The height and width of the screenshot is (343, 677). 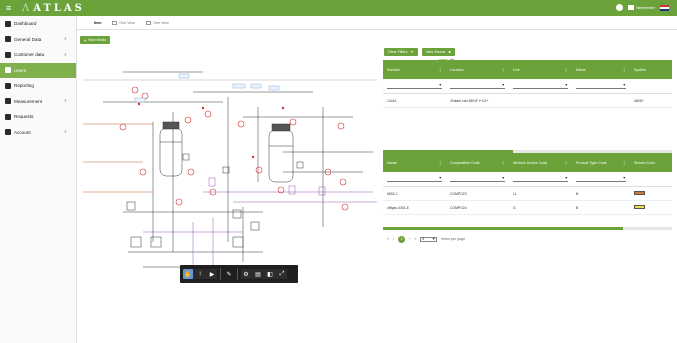 I want to click on first-page-icon: «, so click(x=388, y=239).